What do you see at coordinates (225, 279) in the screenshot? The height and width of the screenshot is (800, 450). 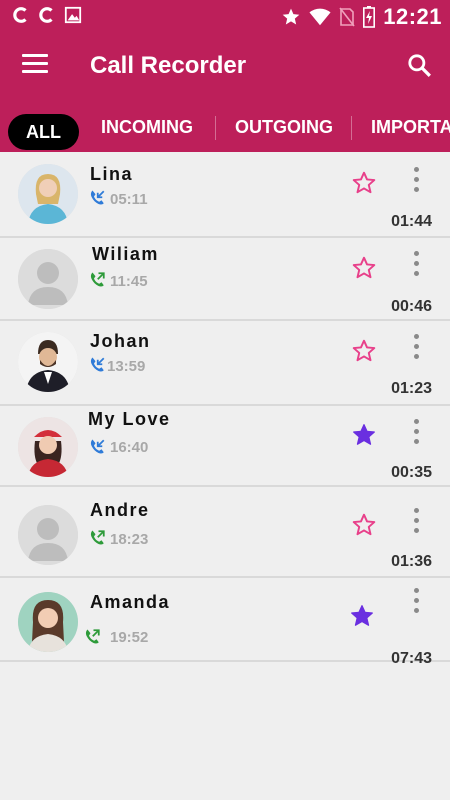 I see `call-item: Wiliam 11:45 00:46` at bounding box center [225, 279].